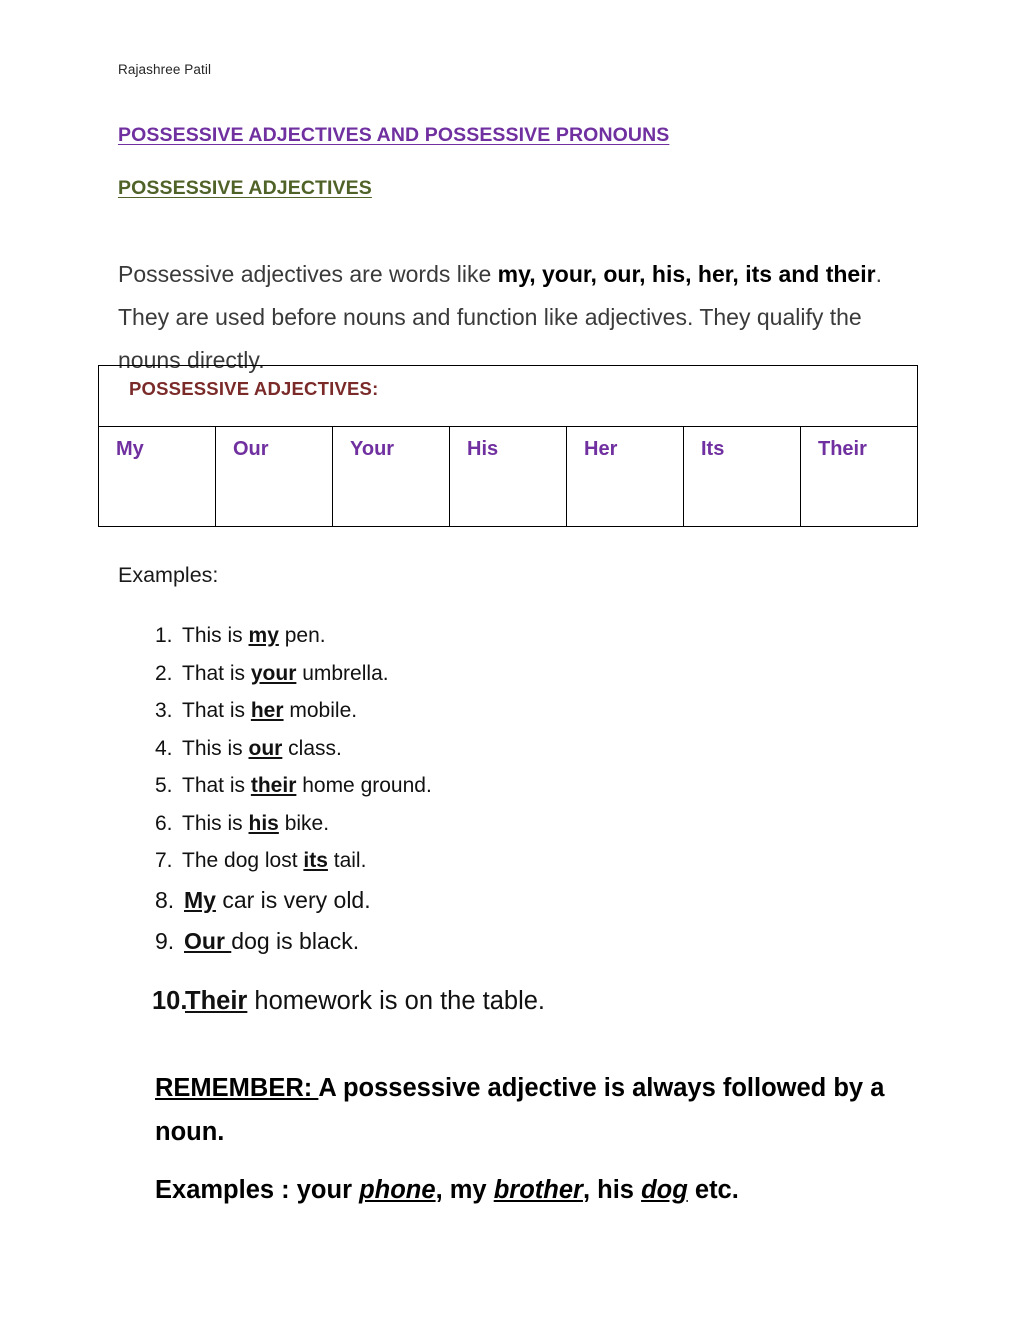  Describe the element at coordinates (505, 674) in the screenshot. I see `list-item: 2. That is your umbrella.` at that location.